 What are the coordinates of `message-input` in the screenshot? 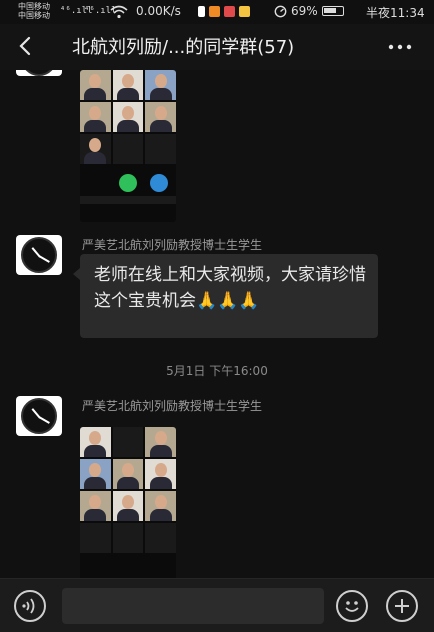 It's located at (193, 606).